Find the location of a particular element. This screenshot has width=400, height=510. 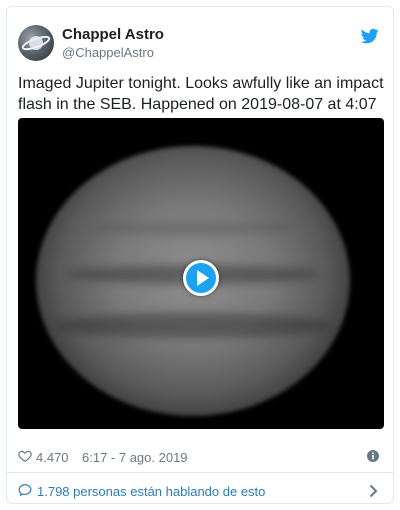

author-block: Chappel Astro @ChappelAstro is located at coordinates (113, 43).